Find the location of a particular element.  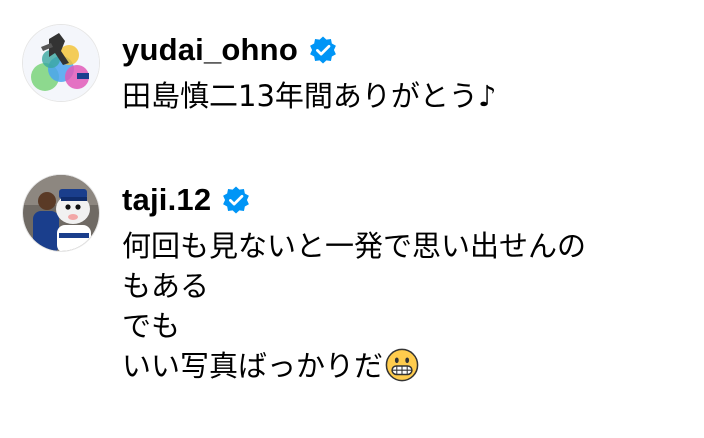

username: yudai_ohno is located at coordinates (210, 50).